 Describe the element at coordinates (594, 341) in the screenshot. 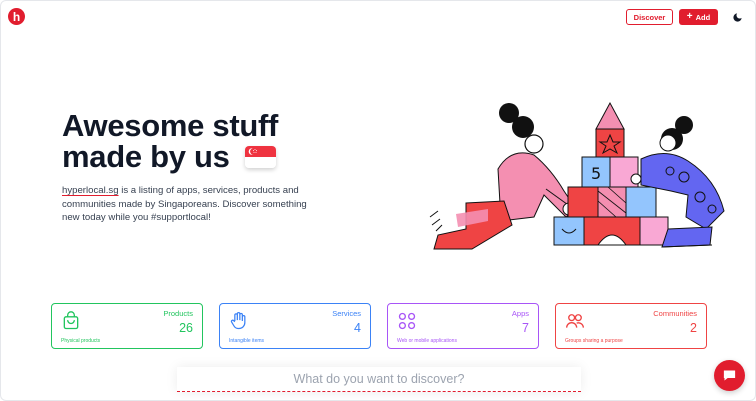

I see `card-subtitle: Groups sharing a purpose` at that location.